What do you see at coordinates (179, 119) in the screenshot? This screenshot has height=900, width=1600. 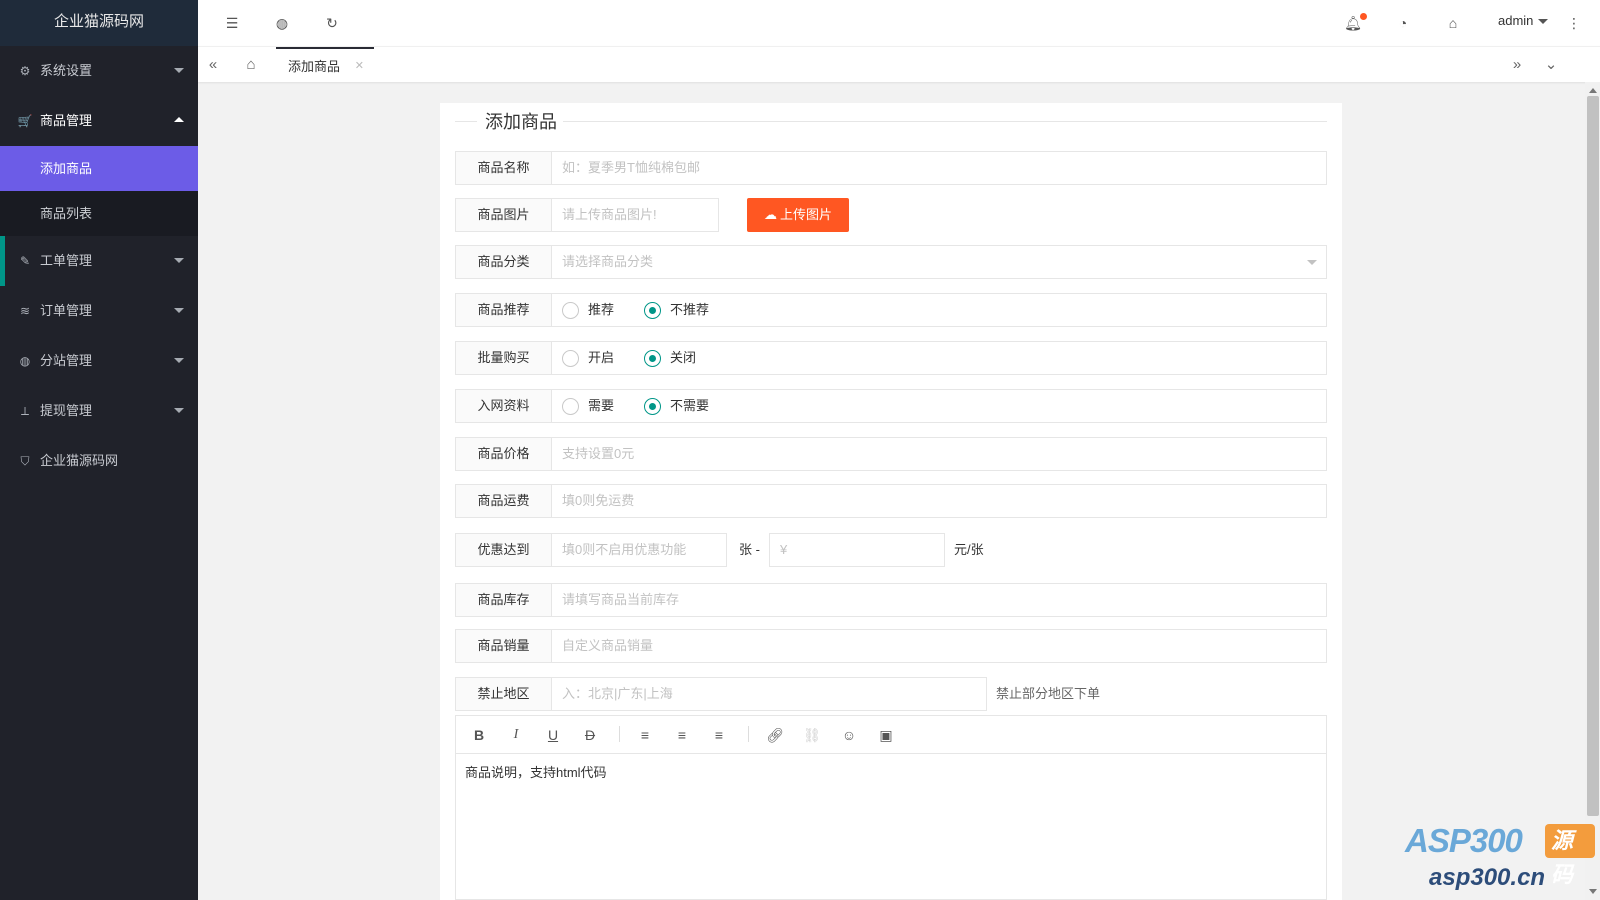 I see `chevron-up-icon` at bounding box center [179, 119].